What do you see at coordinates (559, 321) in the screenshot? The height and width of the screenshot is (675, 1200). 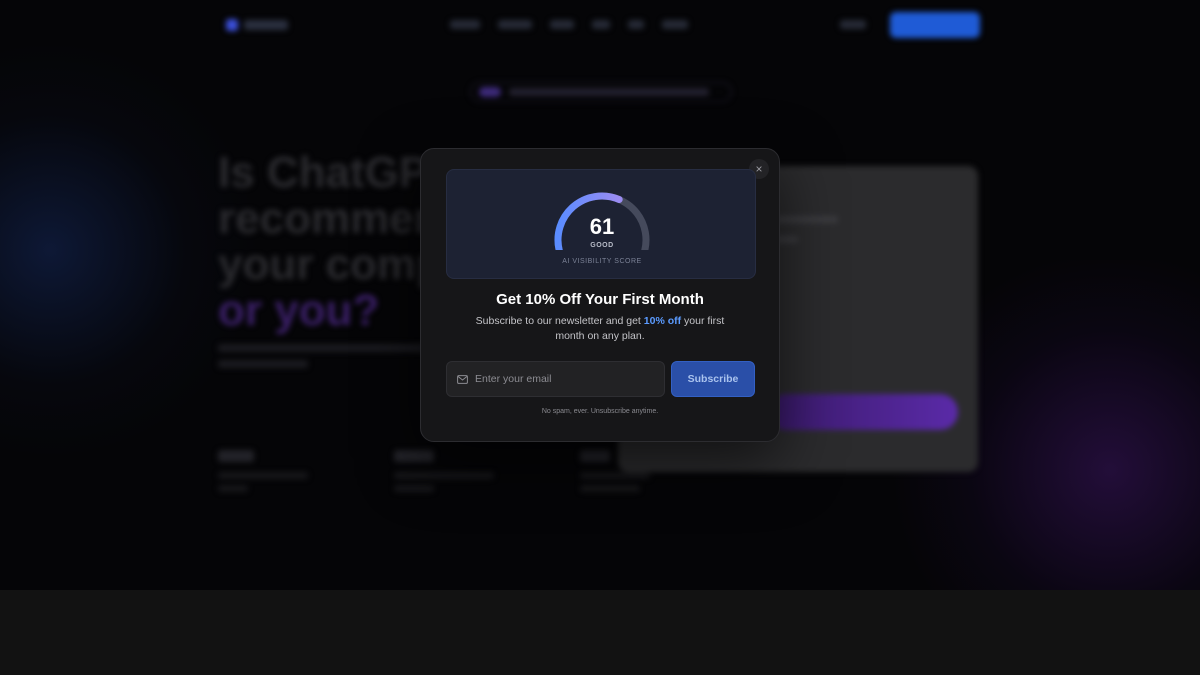 I see `description-text: Subscribe to our newsletter and get` at bounding box center [559, 321].